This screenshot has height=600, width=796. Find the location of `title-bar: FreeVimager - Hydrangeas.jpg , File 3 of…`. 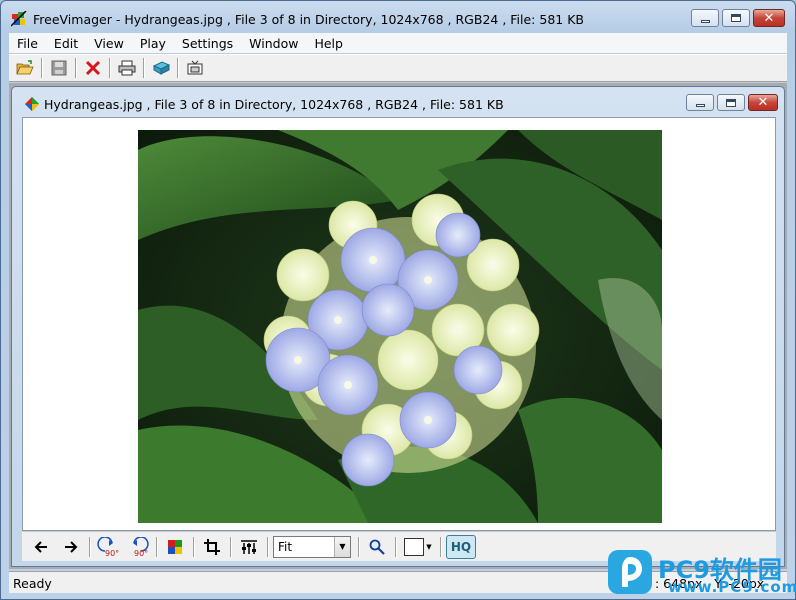

title-bar: FreeVimager - Hydrangeas.jpg , File 3 of… is located at coordinates (398, 17).